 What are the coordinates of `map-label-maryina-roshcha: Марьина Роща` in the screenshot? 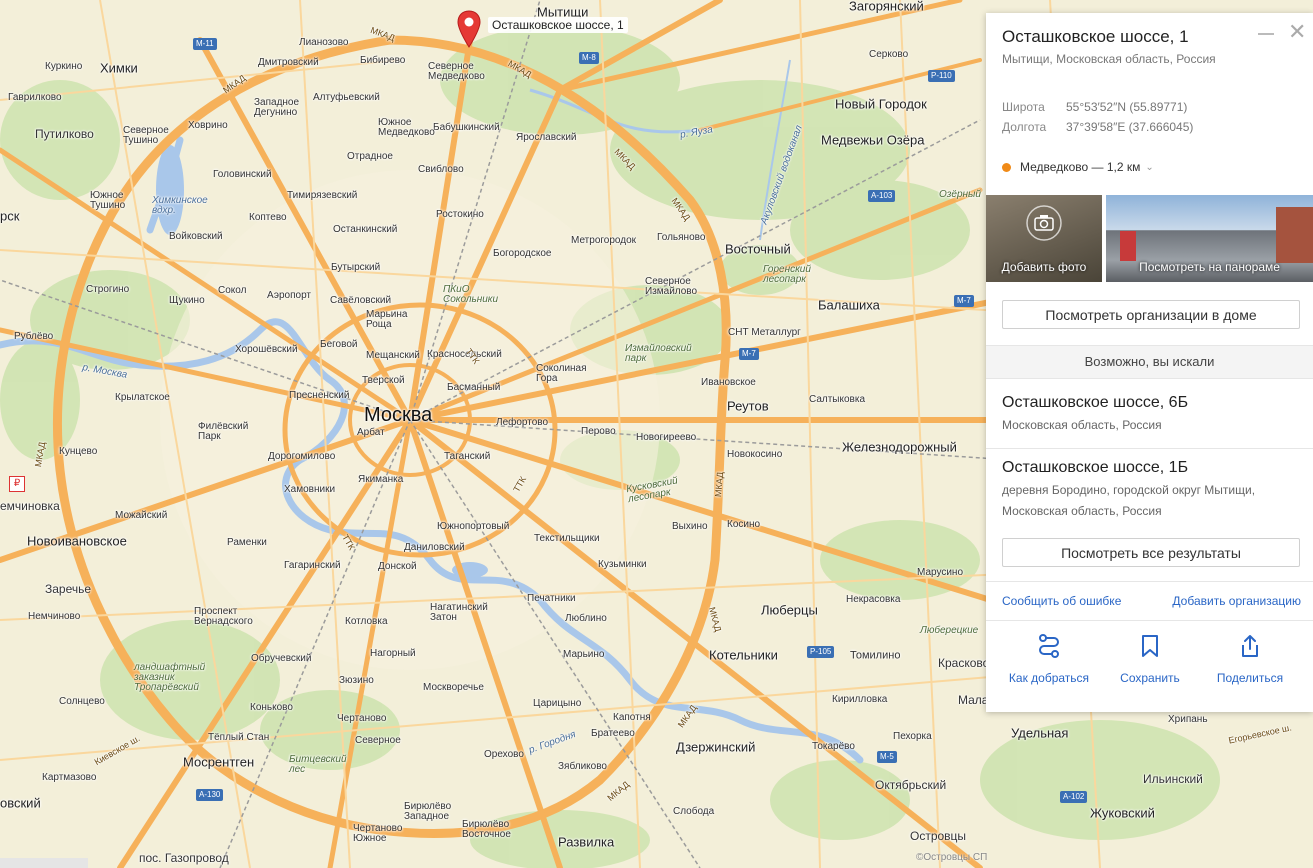 It's located at (387, 319).